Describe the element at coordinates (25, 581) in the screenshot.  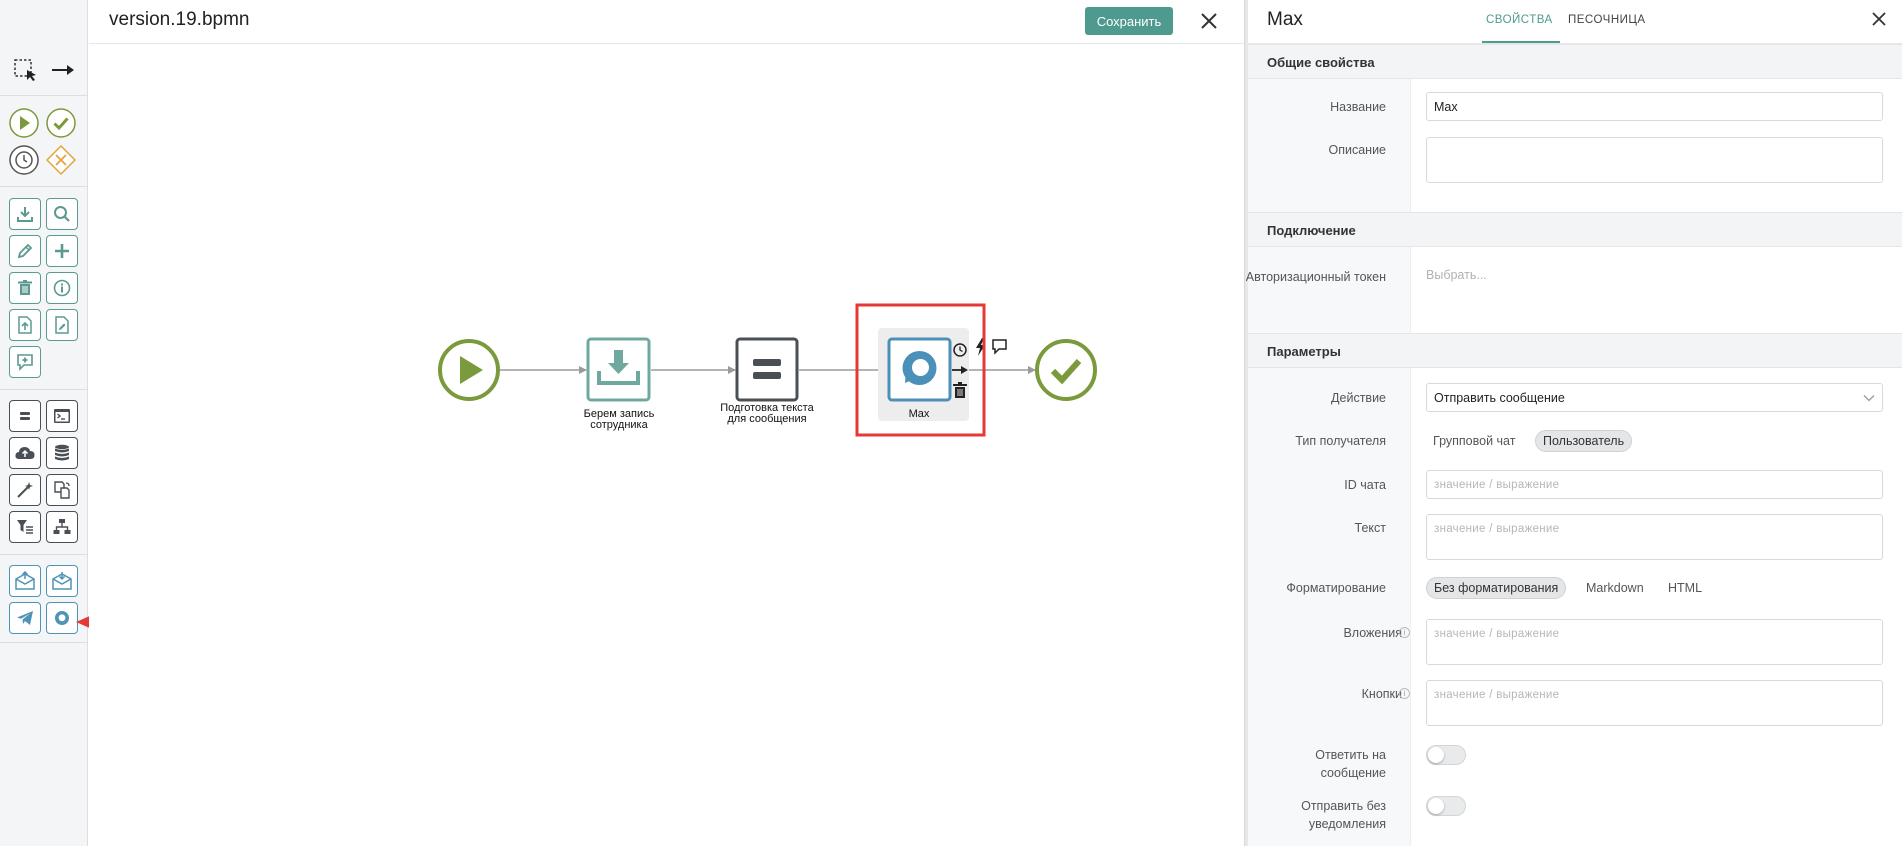
I see `email-send-icon` at that location.